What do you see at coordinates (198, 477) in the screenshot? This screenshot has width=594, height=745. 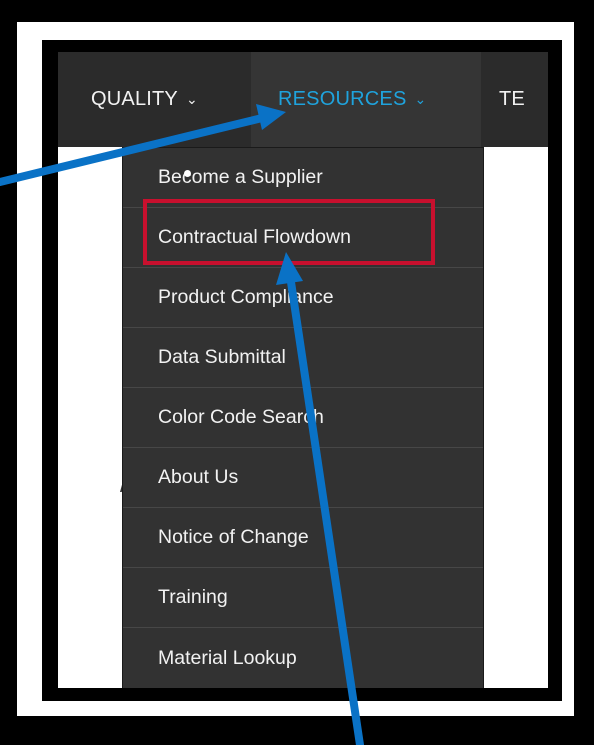 I see `menu-item-label: About Us` at bounding box center [198, 477].